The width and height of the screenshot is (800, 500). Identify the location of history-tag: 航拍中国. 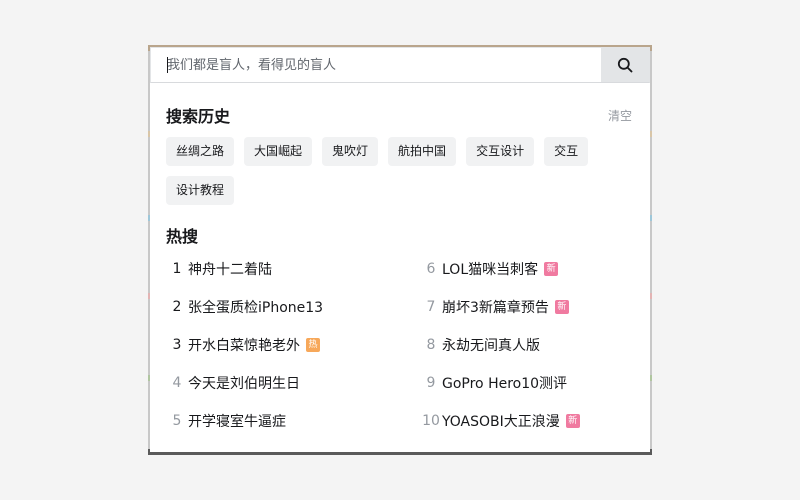
(422, 151).